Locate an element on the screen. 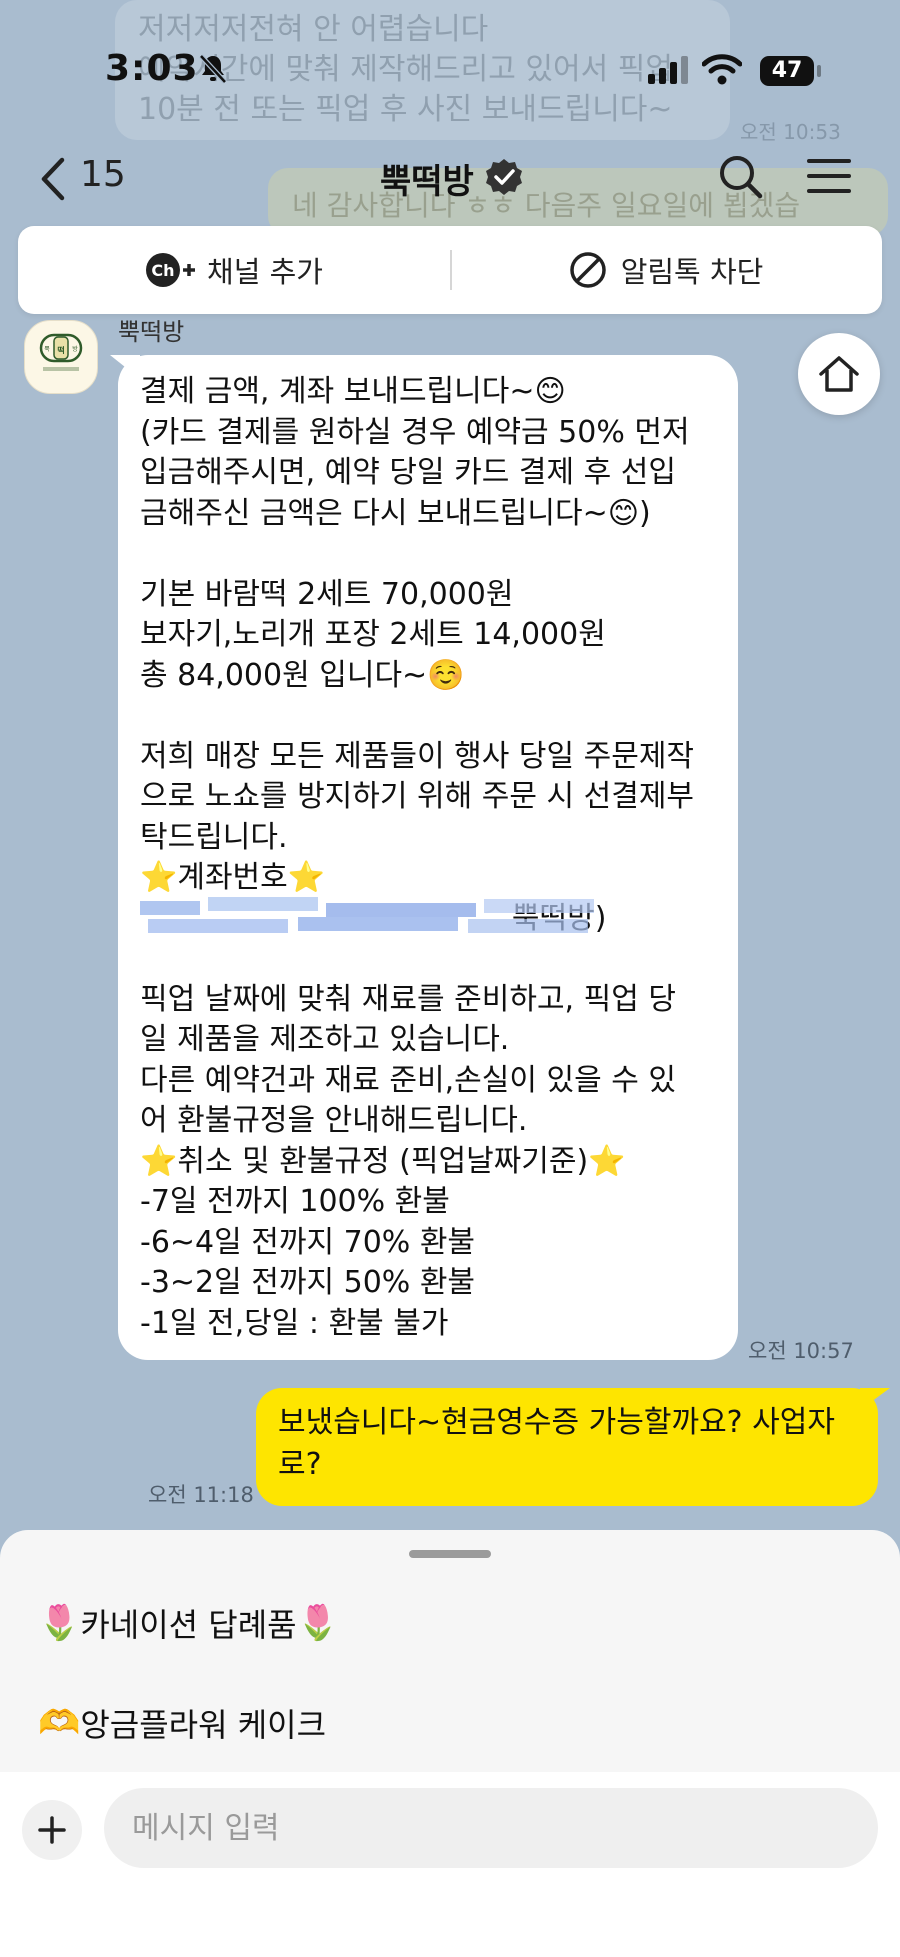 This screenshot has width=900, height=1957. plus-icon is located at coordinates (52, 1830).